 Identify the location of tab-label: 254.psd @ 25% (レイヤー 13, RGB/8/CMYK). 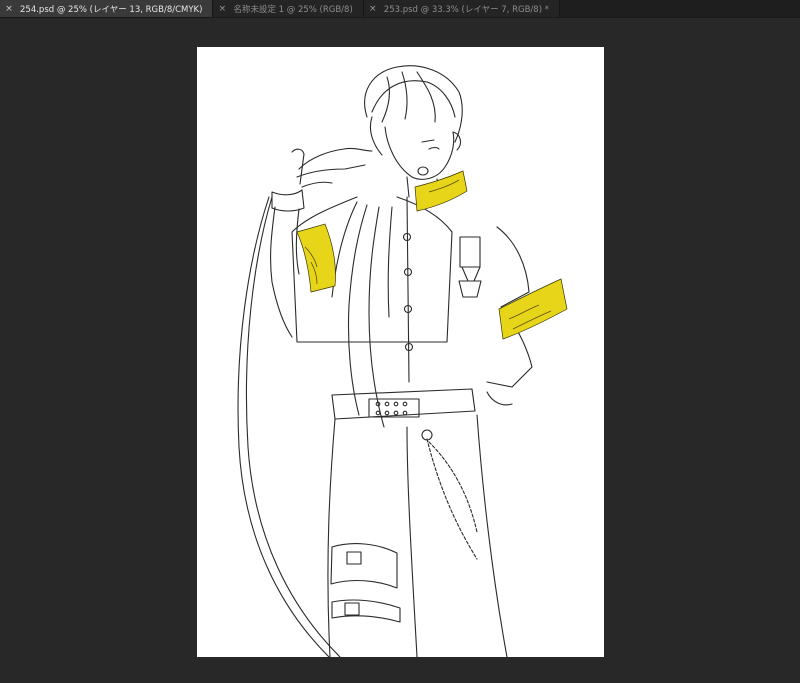
(111, 9).